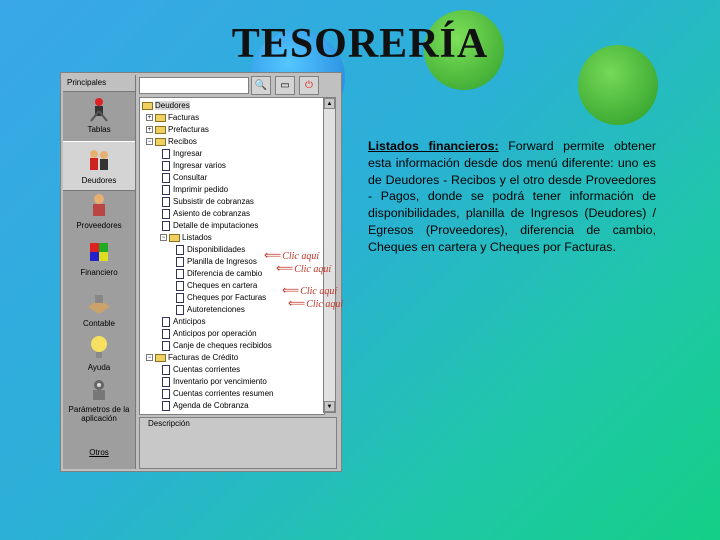 Image resolution: width=720 pixels, height=540 pixels. I want to click on tree-node: Consultar, so click(184, 177).